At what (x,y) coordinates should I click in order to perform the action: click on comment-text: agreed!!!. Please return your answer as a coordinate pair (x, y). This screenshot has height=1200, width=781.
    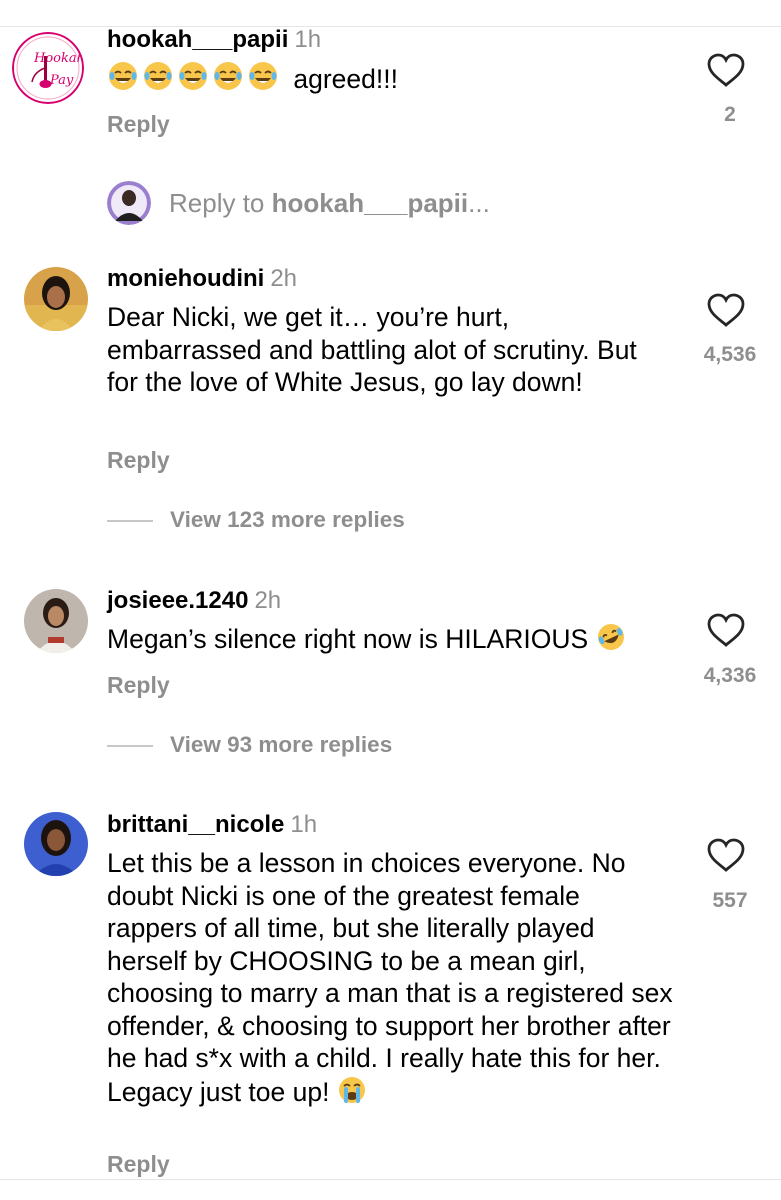
    Looking at the image, I should click on (394, 78).